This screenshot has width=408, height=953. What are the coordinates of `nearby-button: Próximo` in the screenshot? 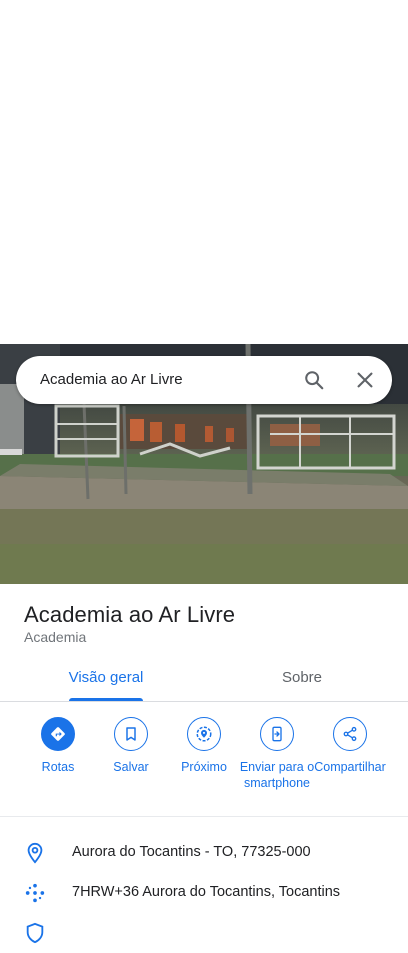 It's located at (204, 746).